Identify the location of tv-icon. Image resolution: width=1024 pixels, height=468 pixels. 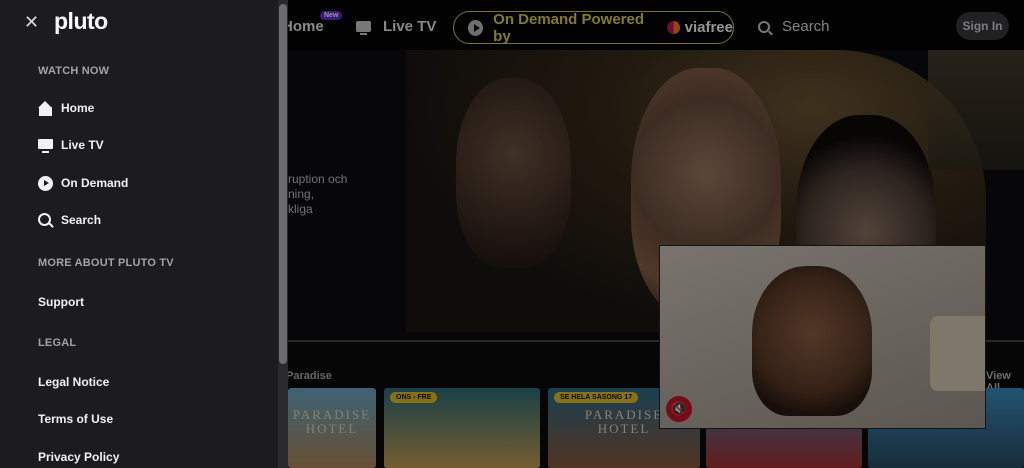
(45, 145).